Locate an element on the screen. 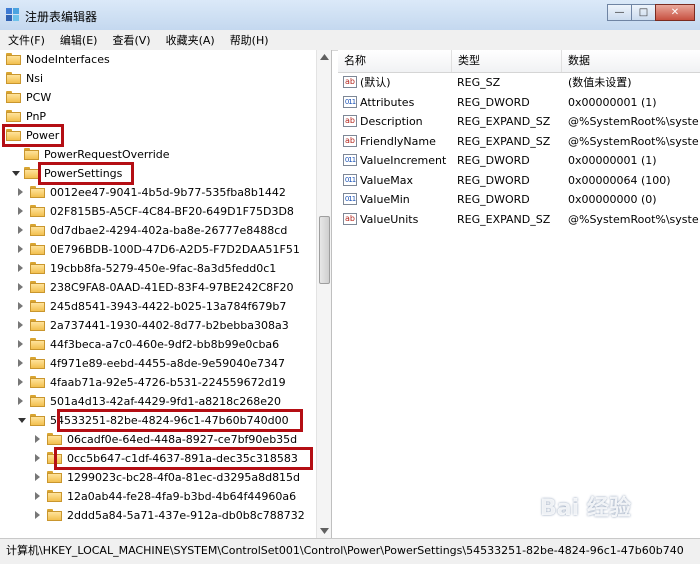 The height and width of the screenshot is (564, 700). list-header: 名称 类型 数据 is located at coordinates (519, 61).